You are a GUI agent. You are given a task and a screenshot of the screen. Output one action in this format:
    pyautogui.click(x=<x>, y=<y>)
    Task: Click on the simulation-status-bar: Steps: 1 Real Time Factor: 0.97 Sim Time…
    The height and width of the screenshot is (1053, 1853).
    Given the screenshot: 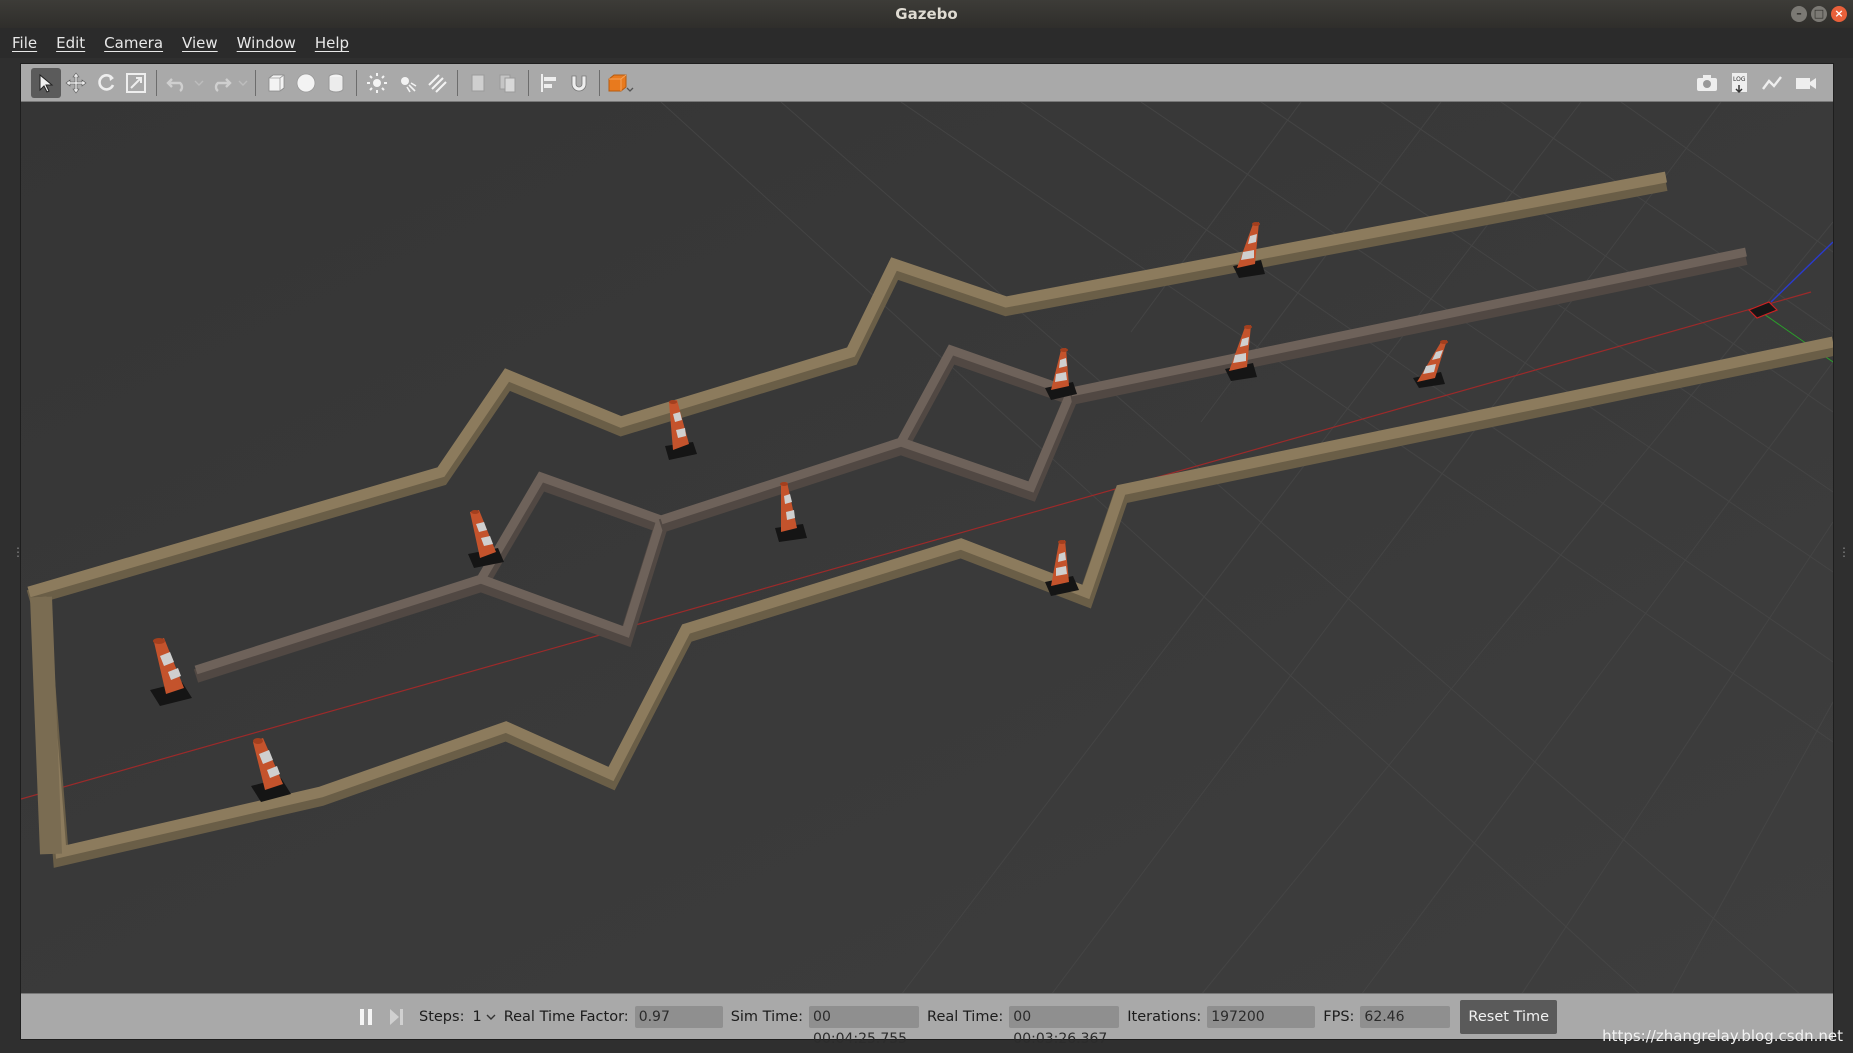 What is the action you would take?
    pyautogui.click(x=927, y=1020)
    